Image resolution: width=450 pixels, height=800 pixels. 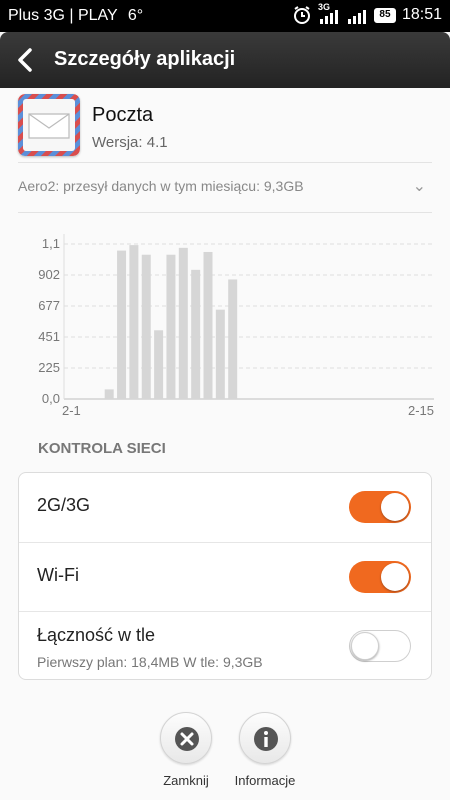 I want to click on signal-icon, so click(x=356, y=17).